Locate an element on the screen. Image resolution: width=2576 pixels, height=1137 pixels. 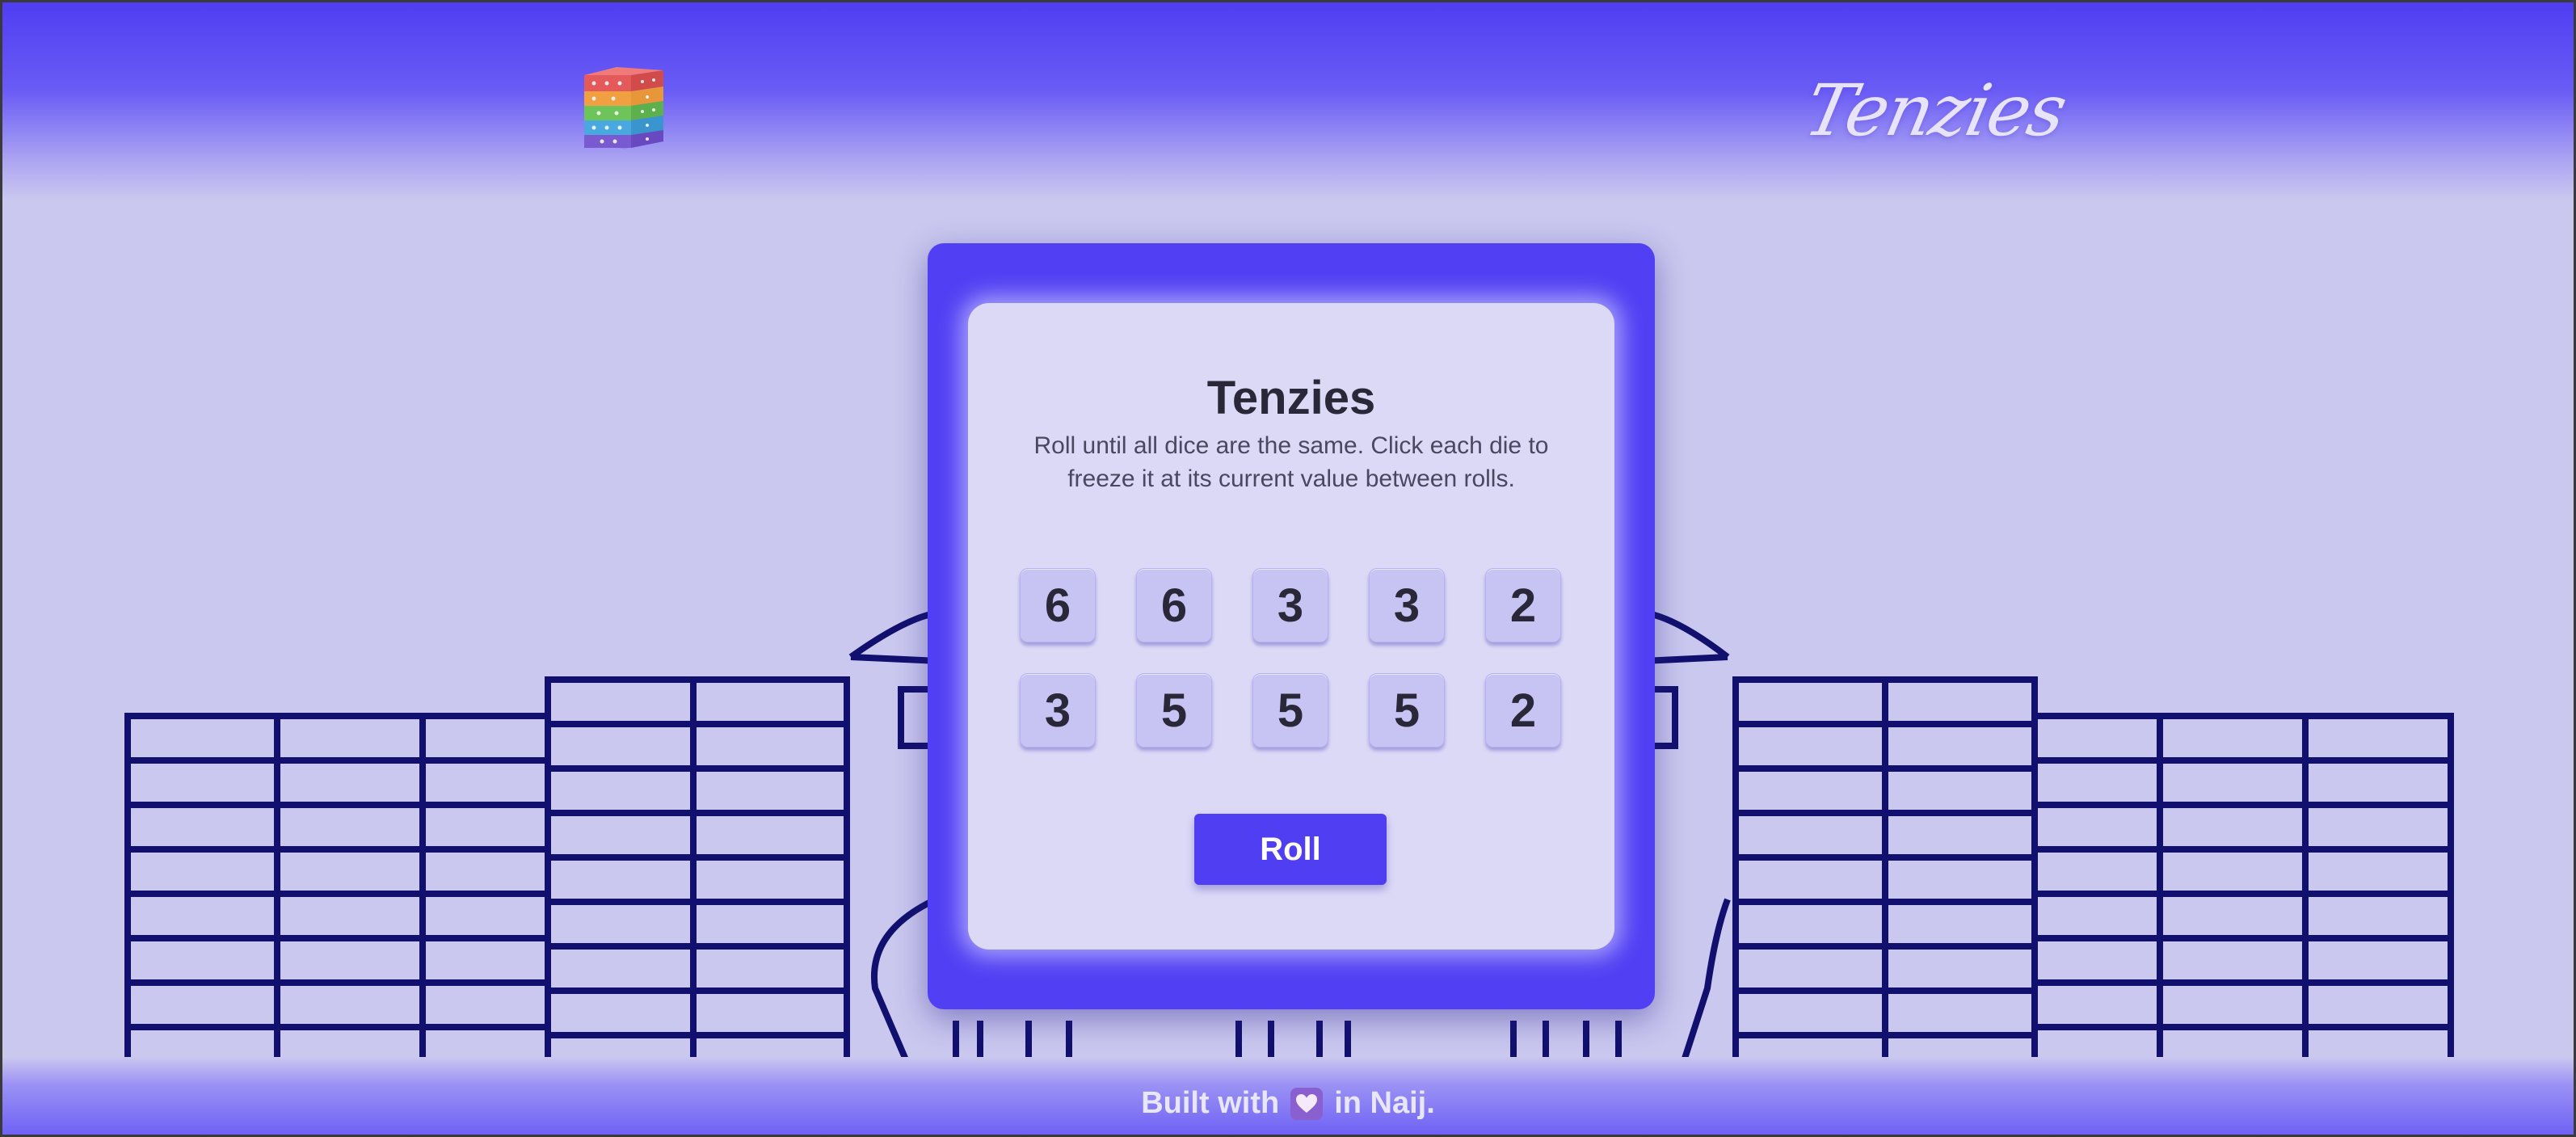
heart-icon is located at coordinates (1307, 1103).